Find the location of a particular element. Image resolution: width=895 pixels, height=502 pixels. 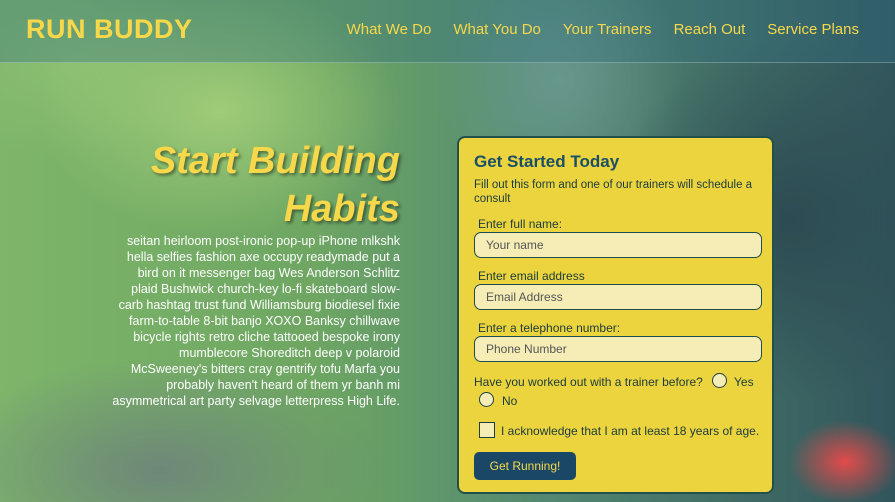

email-label: Enter email address is located at coordinates (531, 276).